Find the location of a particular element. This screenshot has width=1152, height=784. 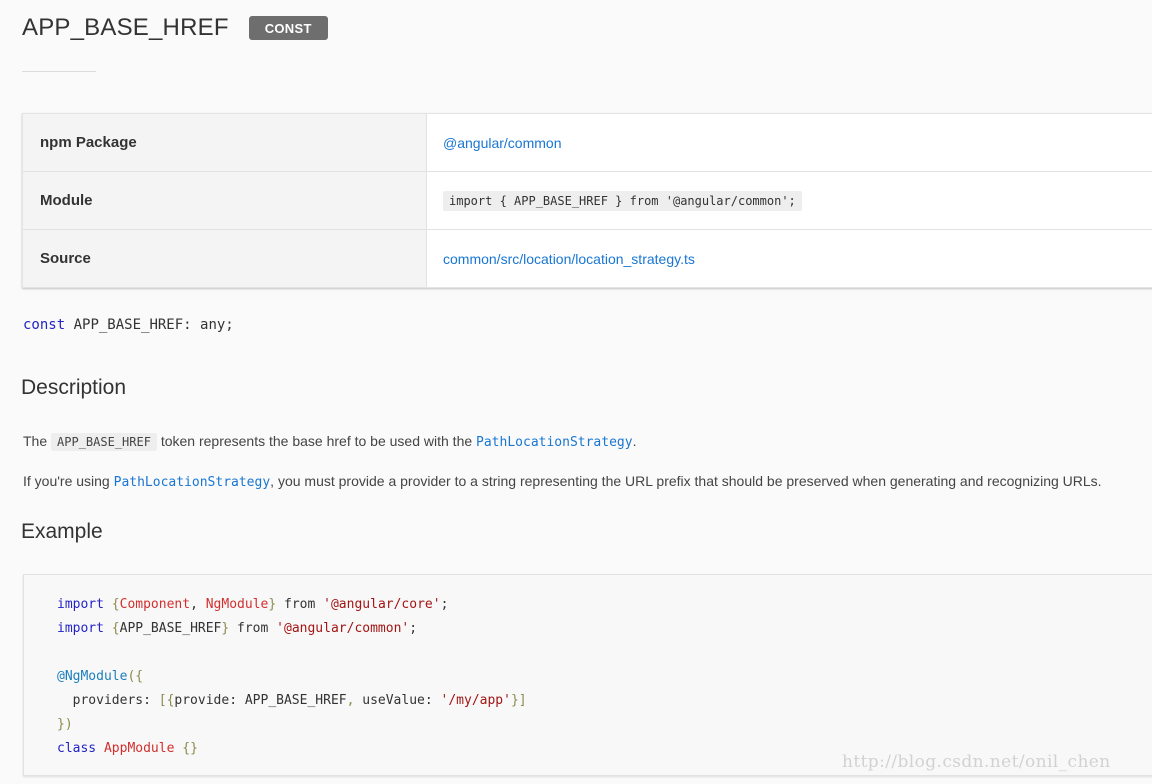

const-badge: CONST is located at coordinates (288, 28).